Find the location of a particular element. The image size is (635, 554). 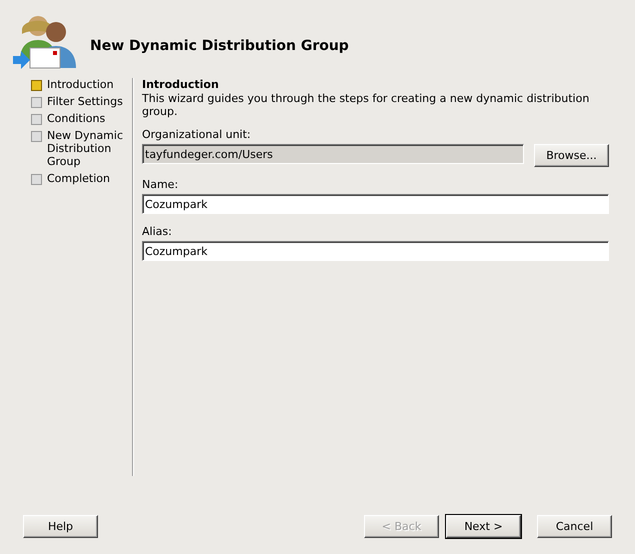

step-label: Completion is located at coordinates (79, 178).